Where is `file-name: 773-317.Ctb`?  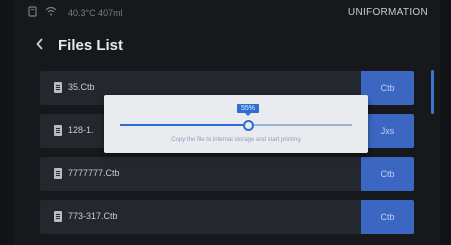
file-name: 773-317.Ctb is located at coordinates (93, 216).